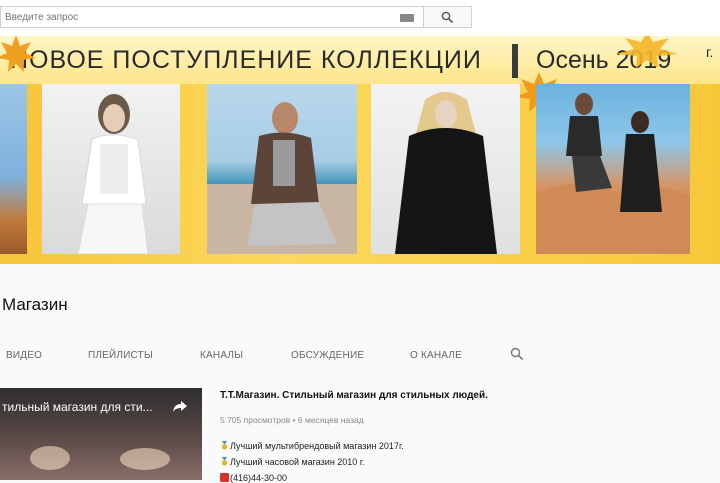 The height and width of the screenshot is (483, 720). I want to click on channel-search-icon, so click(517, 354).